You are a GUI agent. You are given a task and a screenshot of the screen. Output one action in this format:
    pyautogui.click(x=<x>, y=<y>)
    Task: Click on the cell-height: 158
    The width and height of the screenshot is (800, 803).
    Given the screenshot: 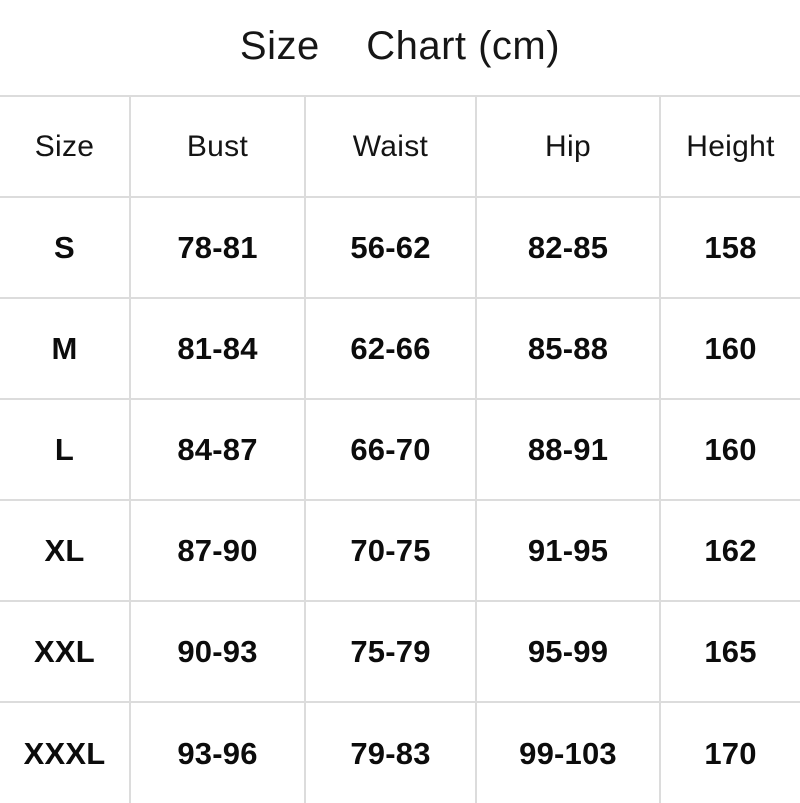 What is the action you would take?
    pyautogui.click(x=730, y=248)
    